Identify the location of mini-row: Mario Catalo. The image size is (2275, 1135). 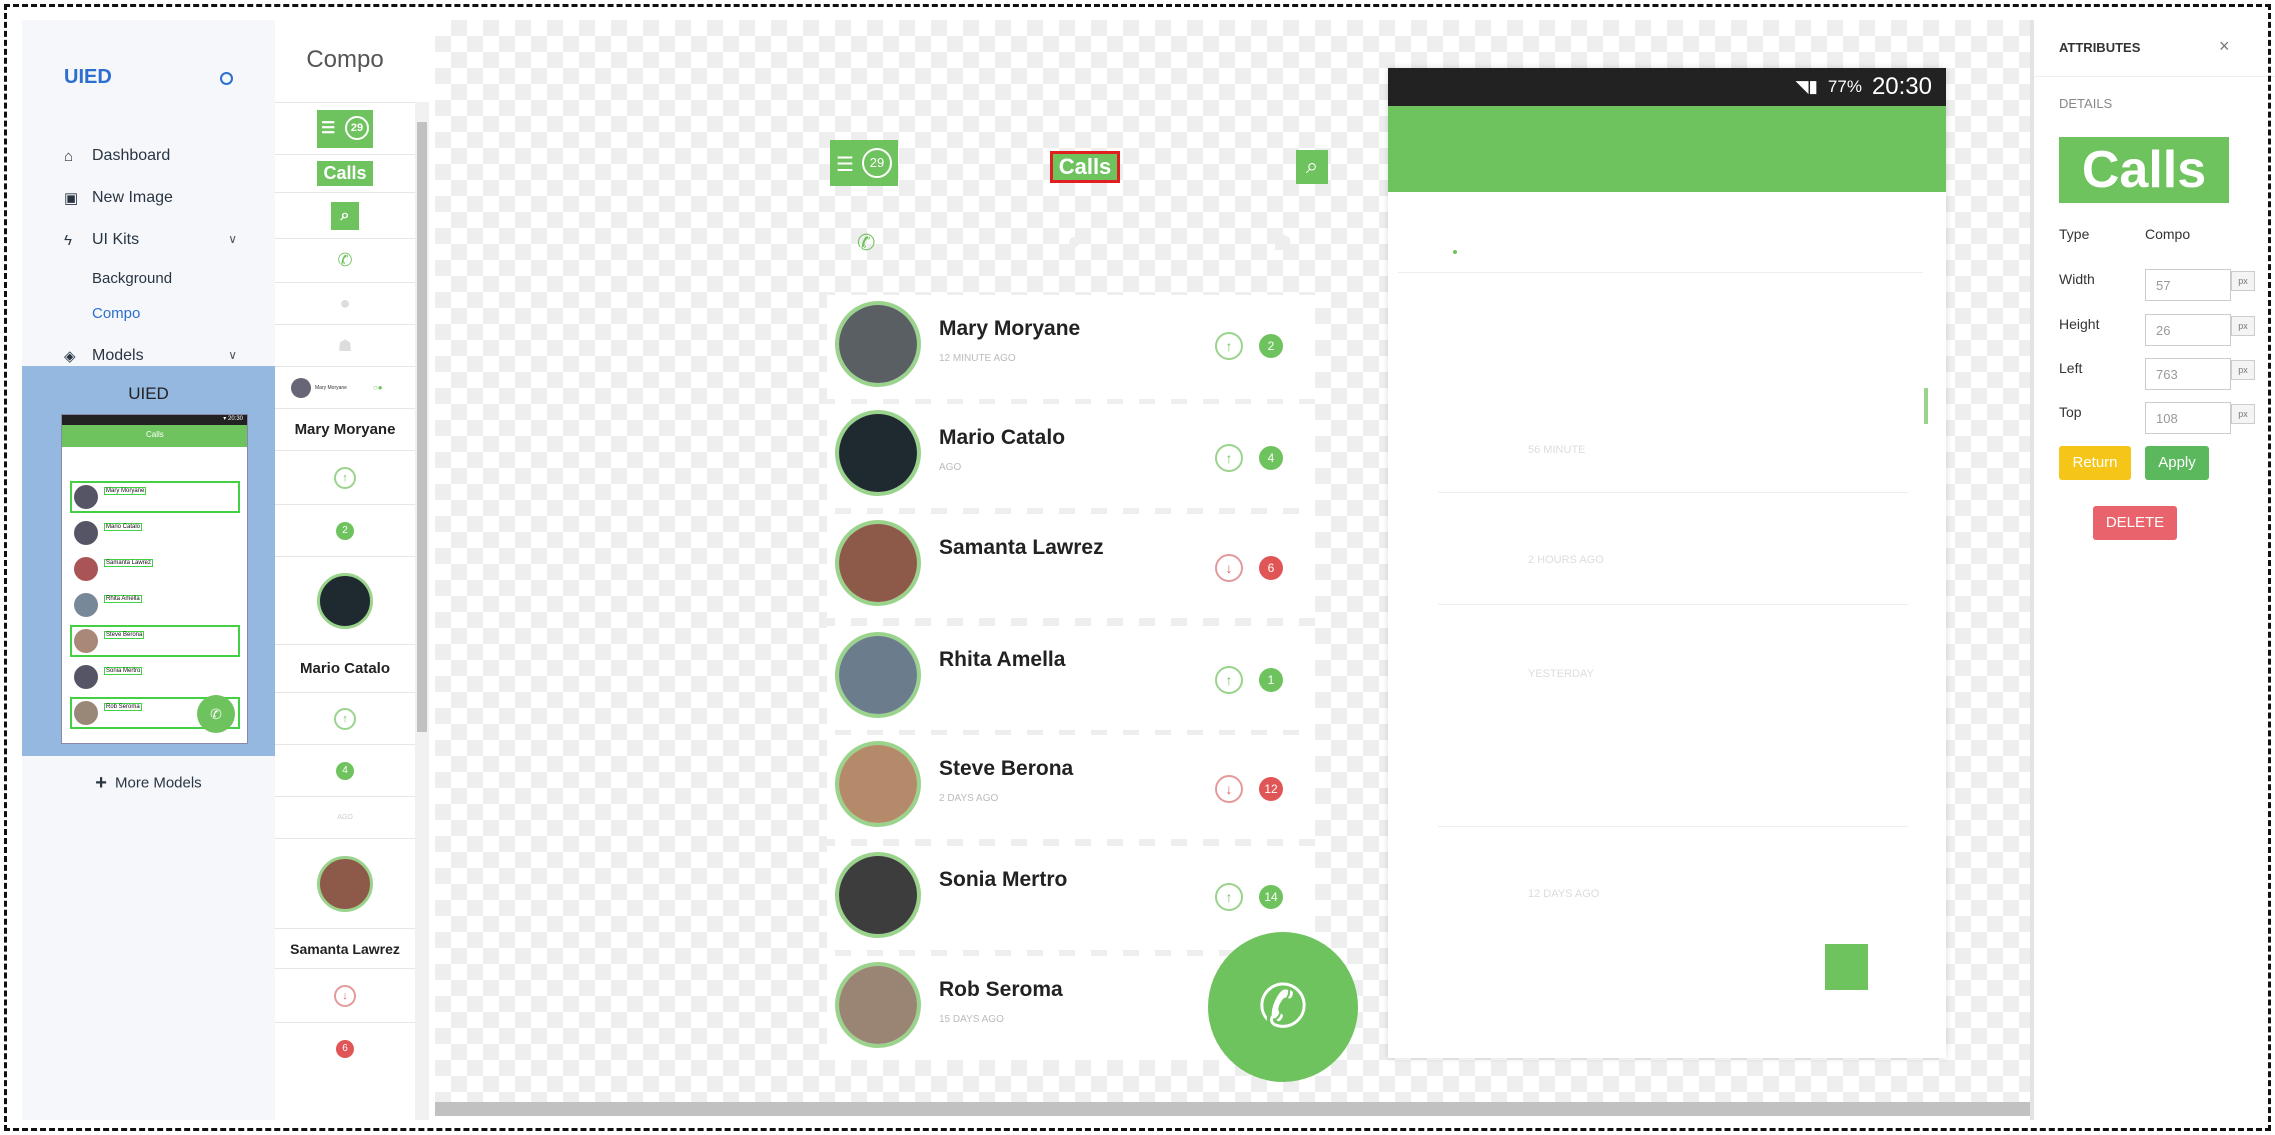
(155, 533).